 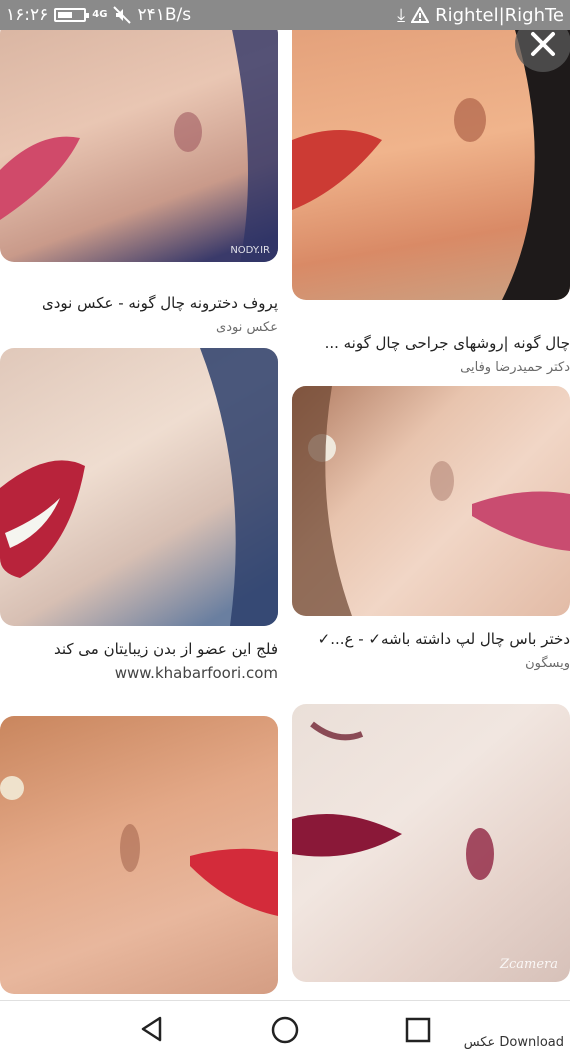 What do you see at coordinates (164, 15) in the screenshot?
I see `network-speed: ۲۴۱B/s` at bounding box center [164, 15].